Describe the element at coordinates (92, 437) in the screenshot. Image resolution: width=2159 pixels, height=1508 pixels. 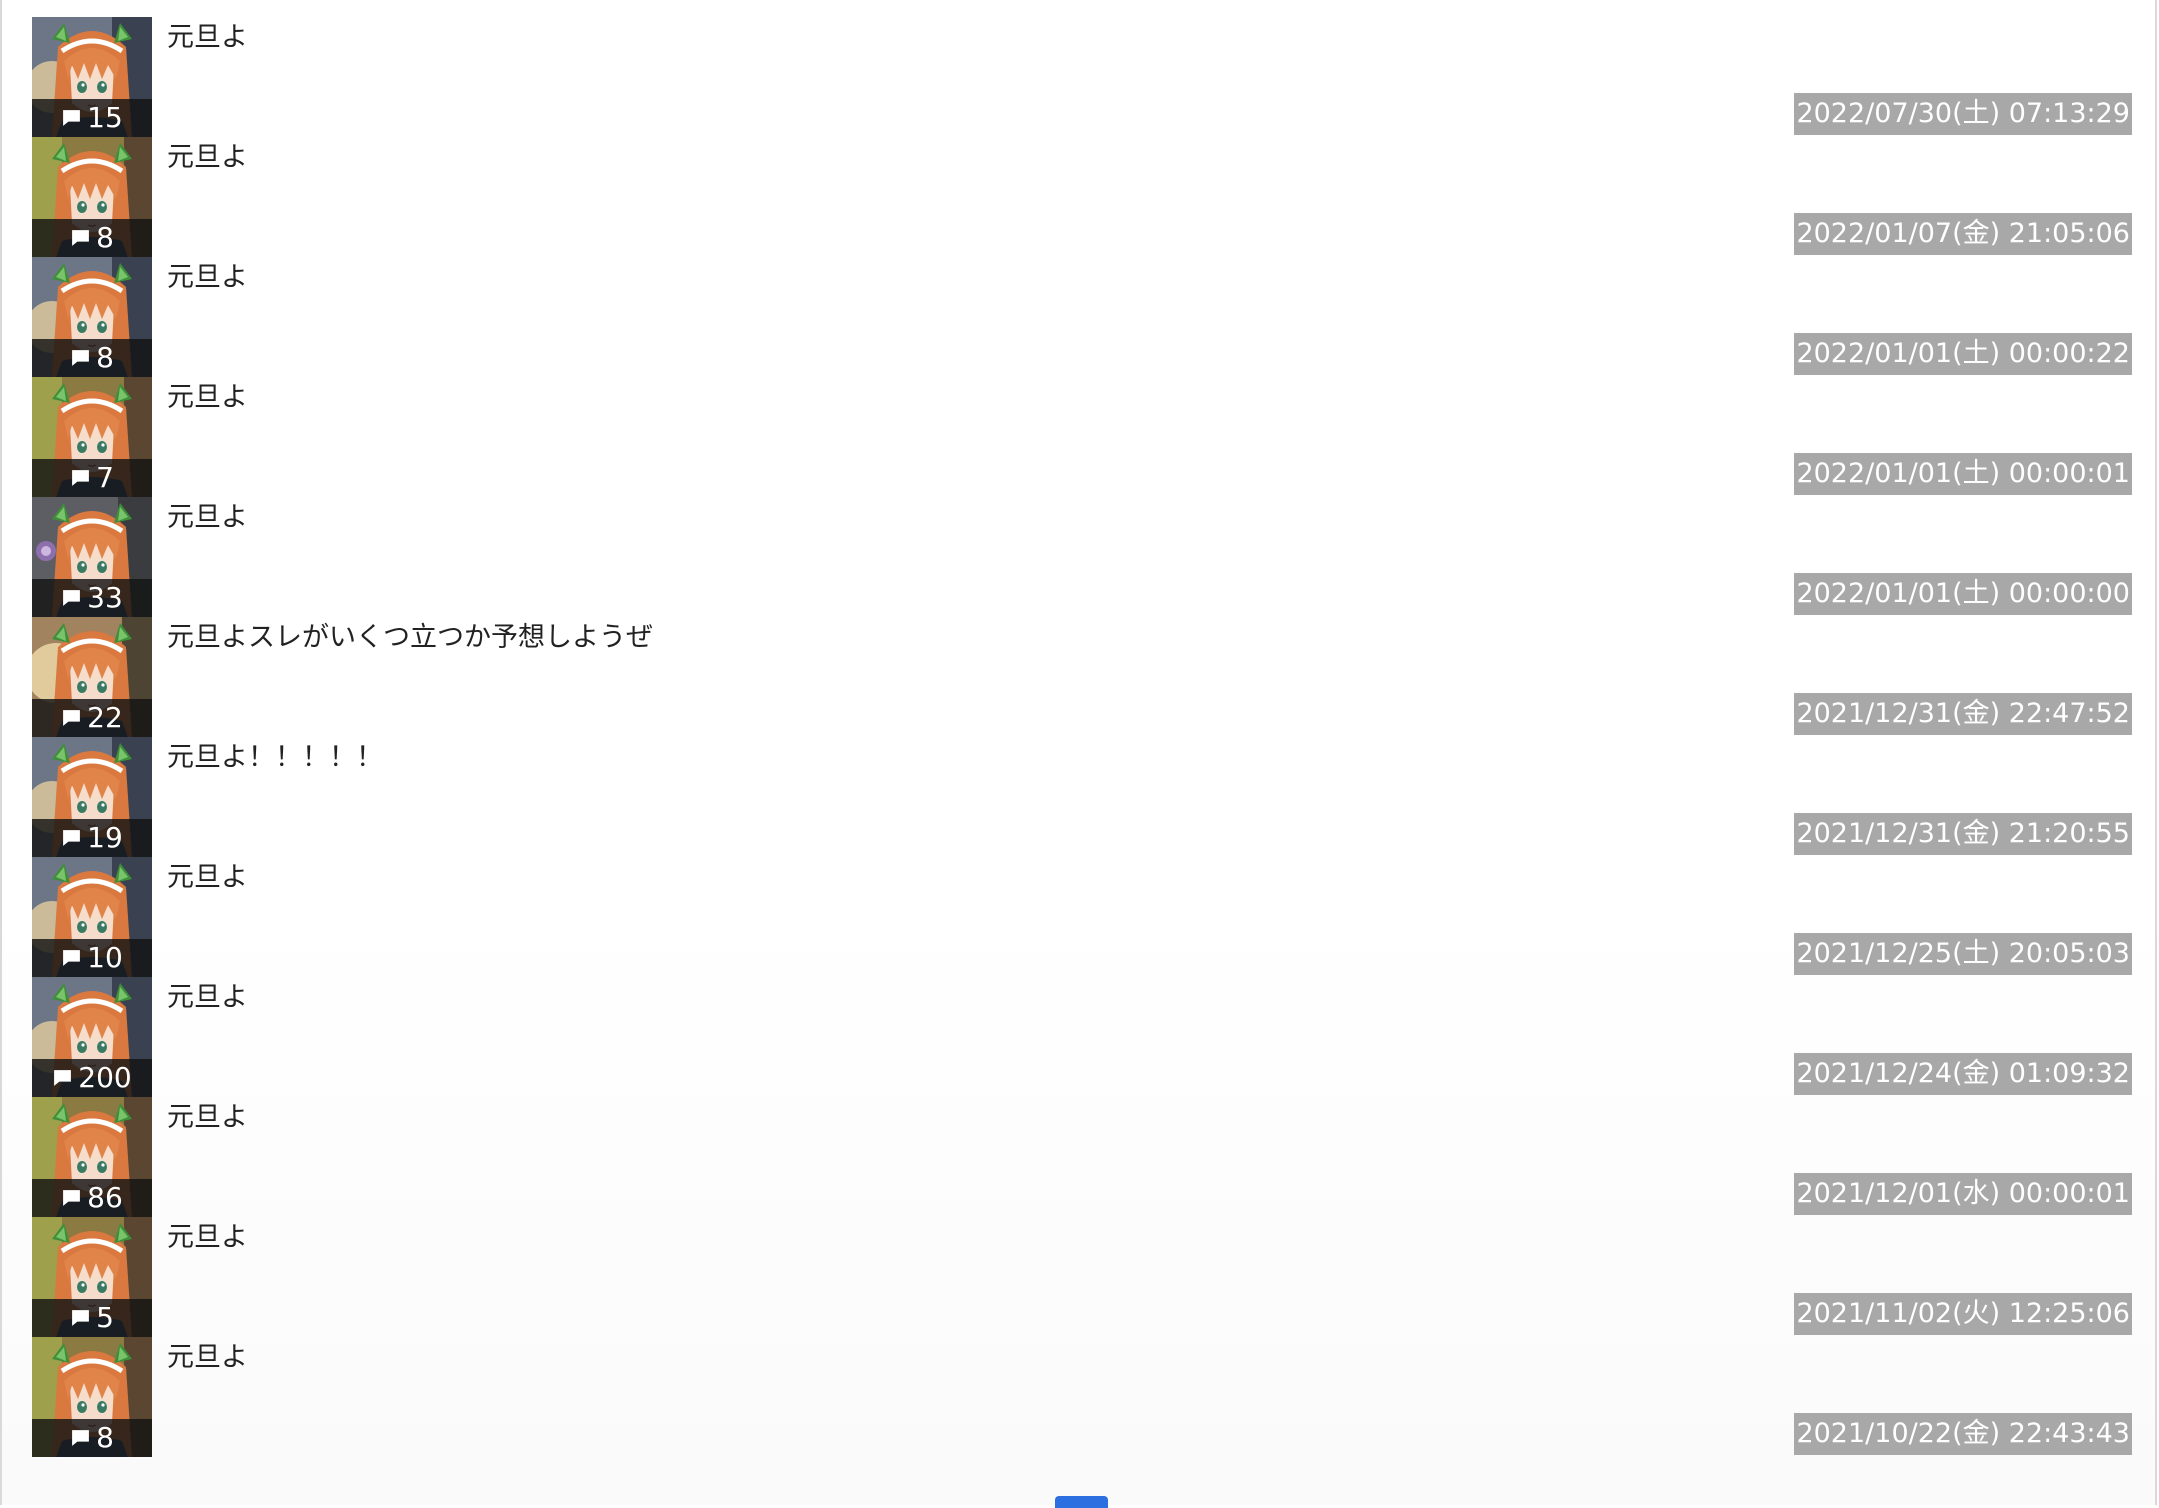
I see `thread-thumbnail: 7` at that location.